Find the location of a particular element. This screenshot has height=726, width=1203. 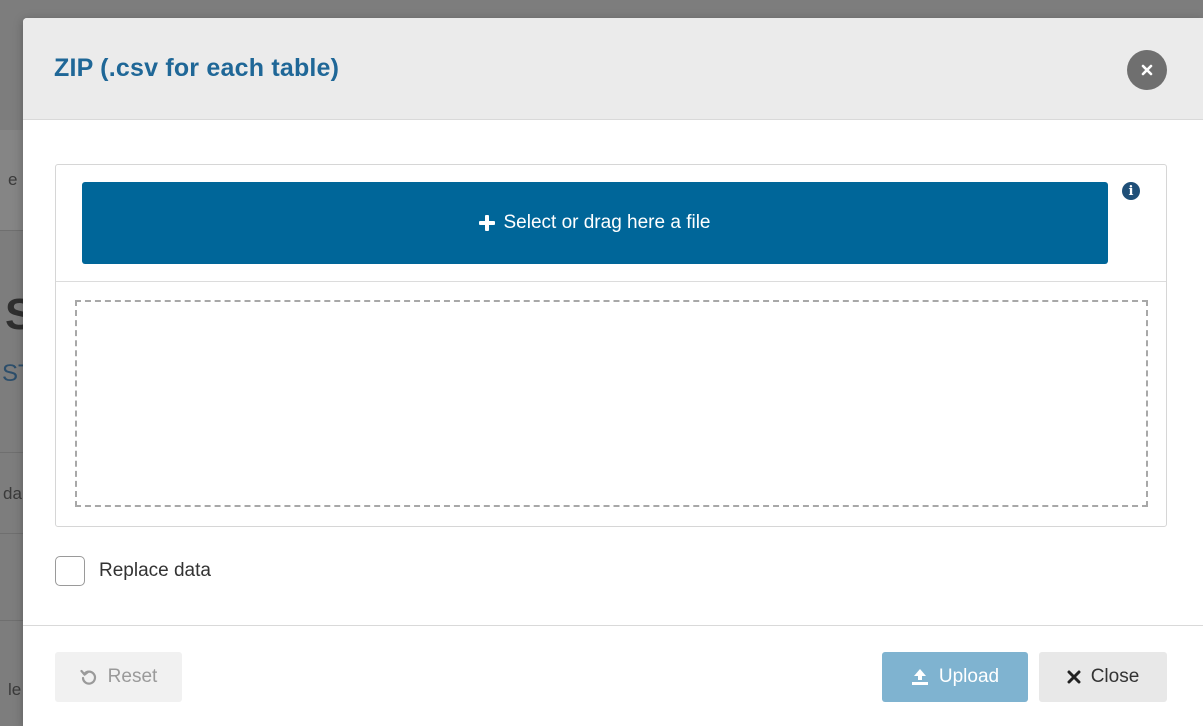

reset-button: Reset is located at coordinates (118, 677).